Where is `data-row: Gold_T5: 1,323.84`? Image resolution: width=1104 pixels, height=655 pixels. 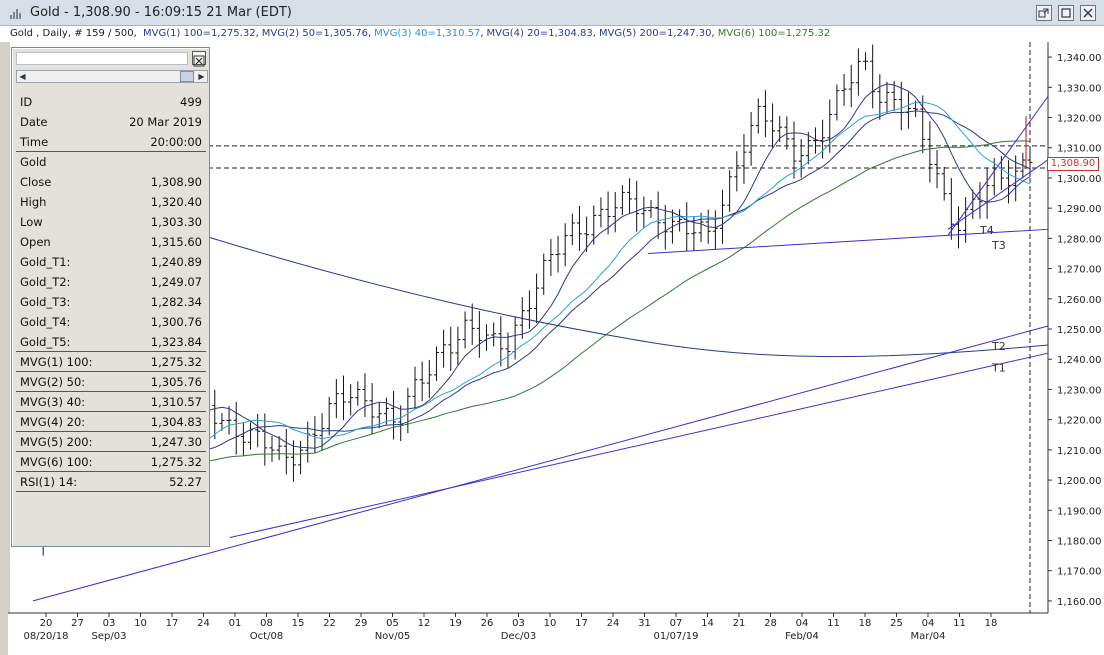 data-row: Gold_T5: 1,323.84 is located at coordinates (111, 342).